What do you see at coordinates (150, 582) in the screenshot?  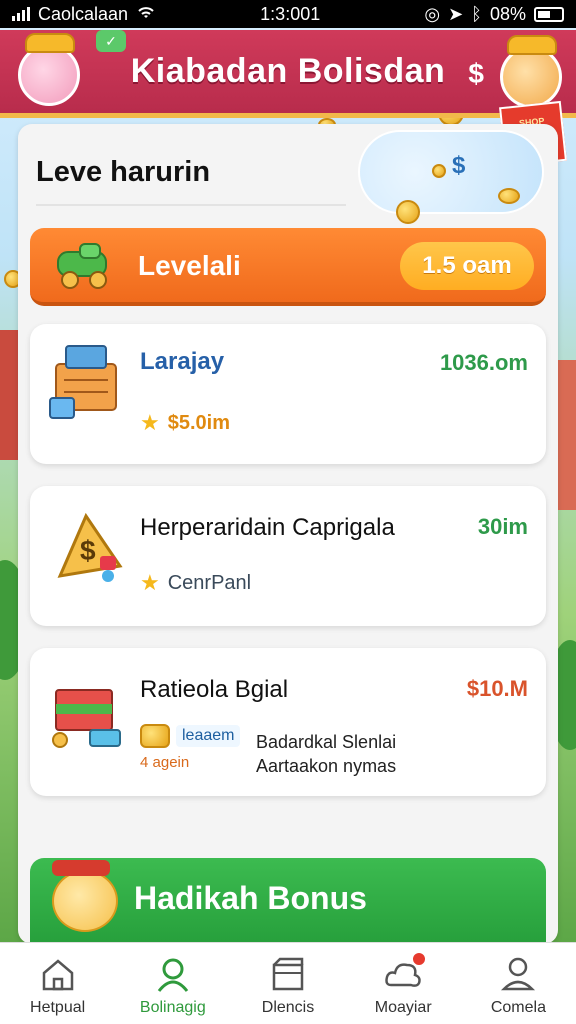 I see `star-icon: ★` at bounding box center [150, 582].